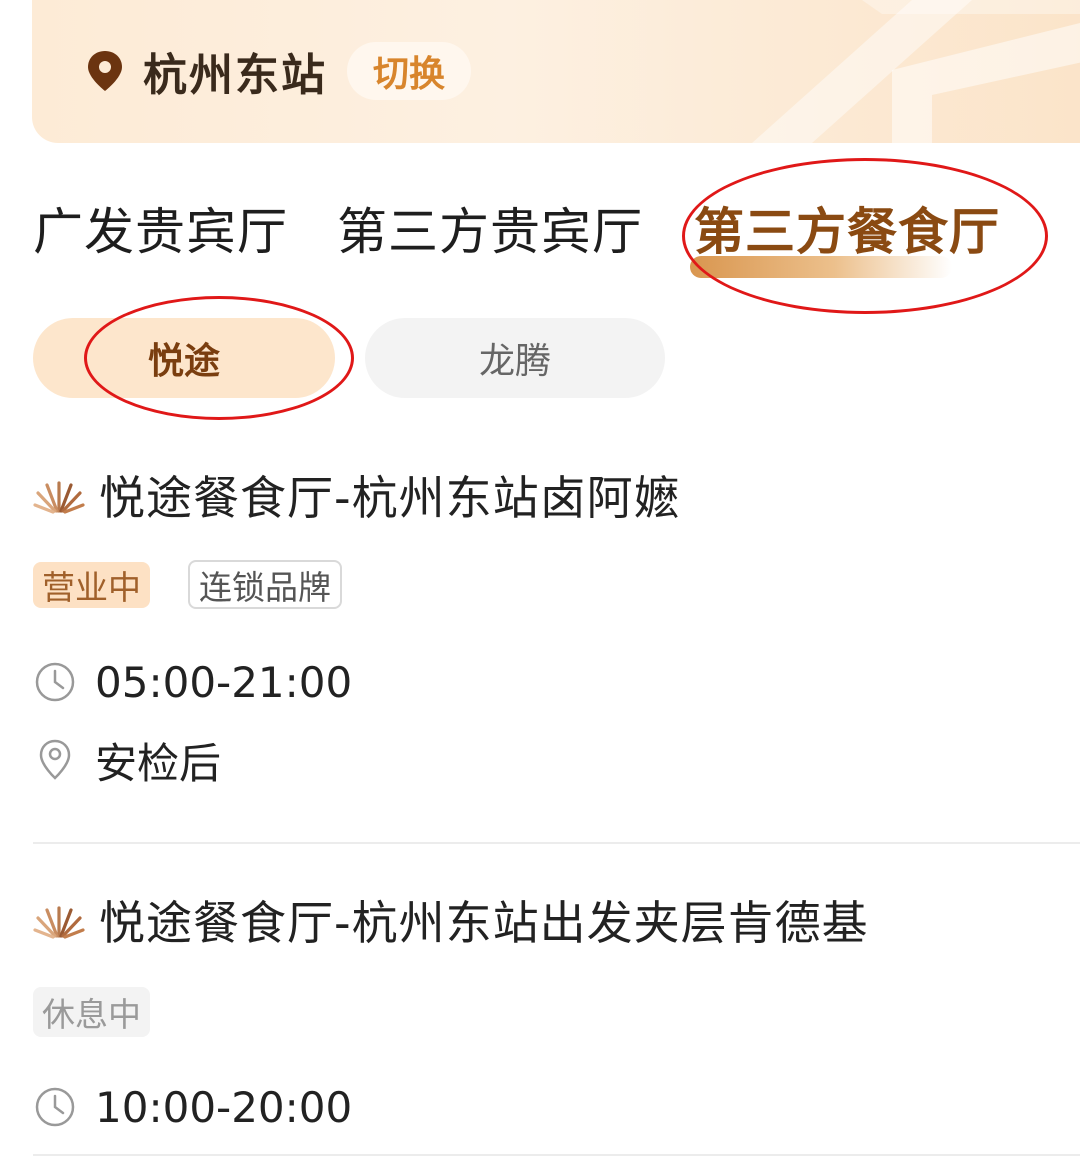  What do you see at coordinates (390, 498) in the screenshot?
I see `restaurant-name: 悦途餐食厅-杭州东站卤阿嬷` at bounding box center [390, 498].